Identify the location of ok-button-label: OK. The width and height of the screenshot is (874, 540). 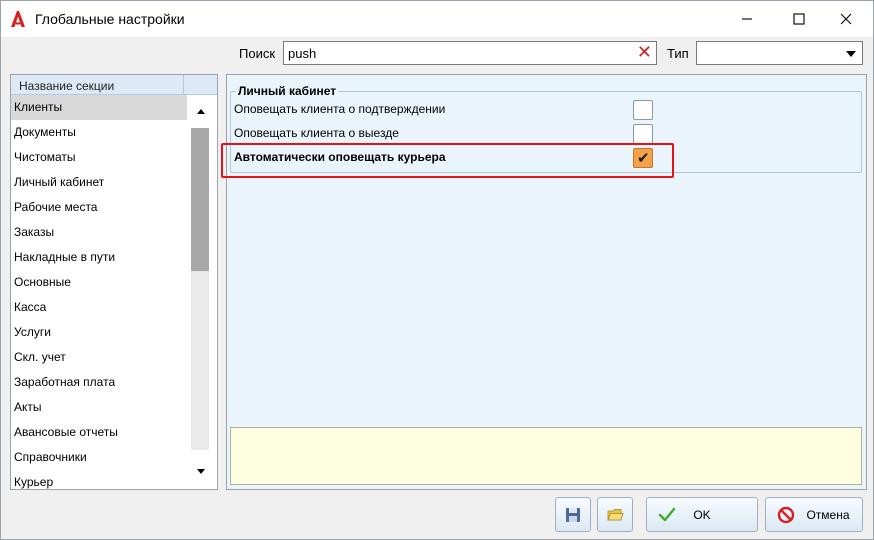
(702, 515).